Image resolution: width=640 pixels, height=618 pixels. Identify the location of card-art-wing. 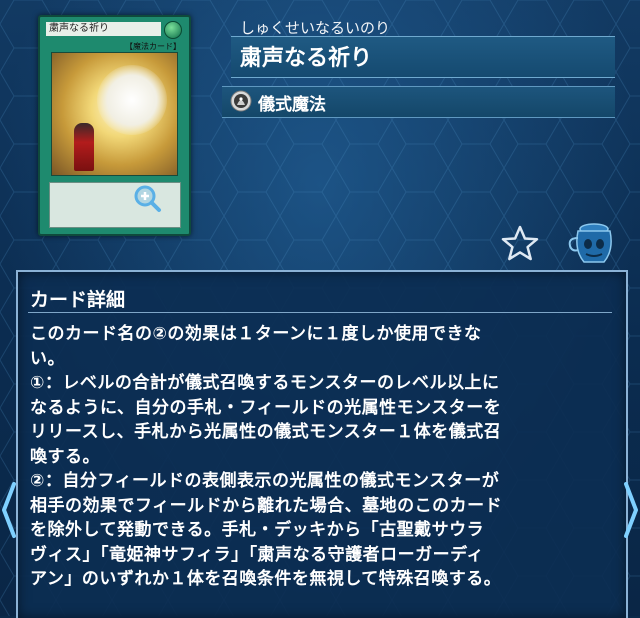
(132, 100).